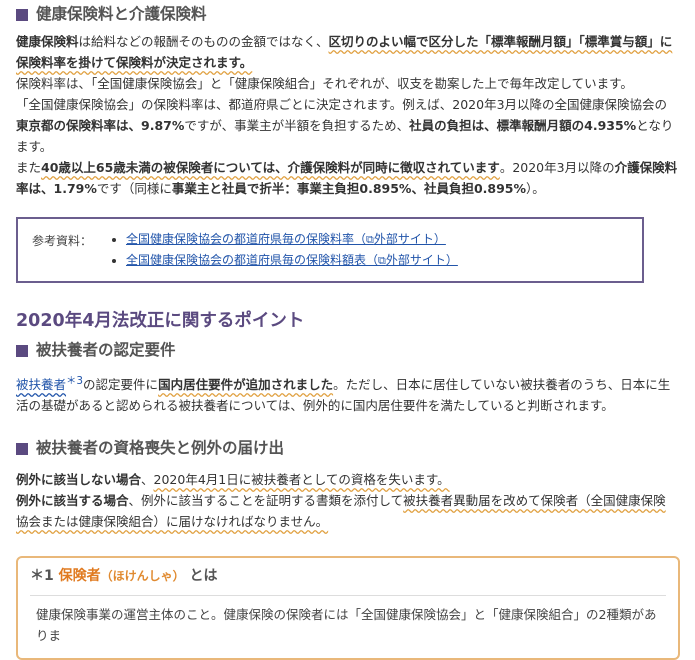  Describe the element at coordinates (42, 576) in the screenshot. I see `footnote-mark: ＊1` at that location.